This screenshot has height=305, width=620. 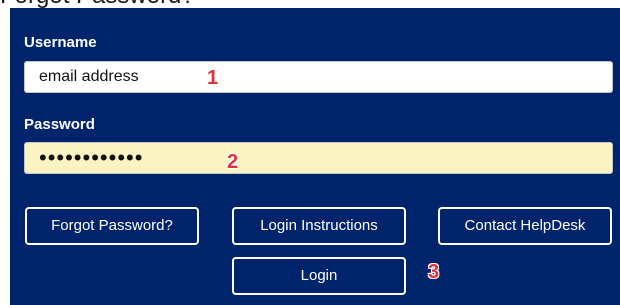 I want to click on username-label: Username, so click(x=60, y=42).